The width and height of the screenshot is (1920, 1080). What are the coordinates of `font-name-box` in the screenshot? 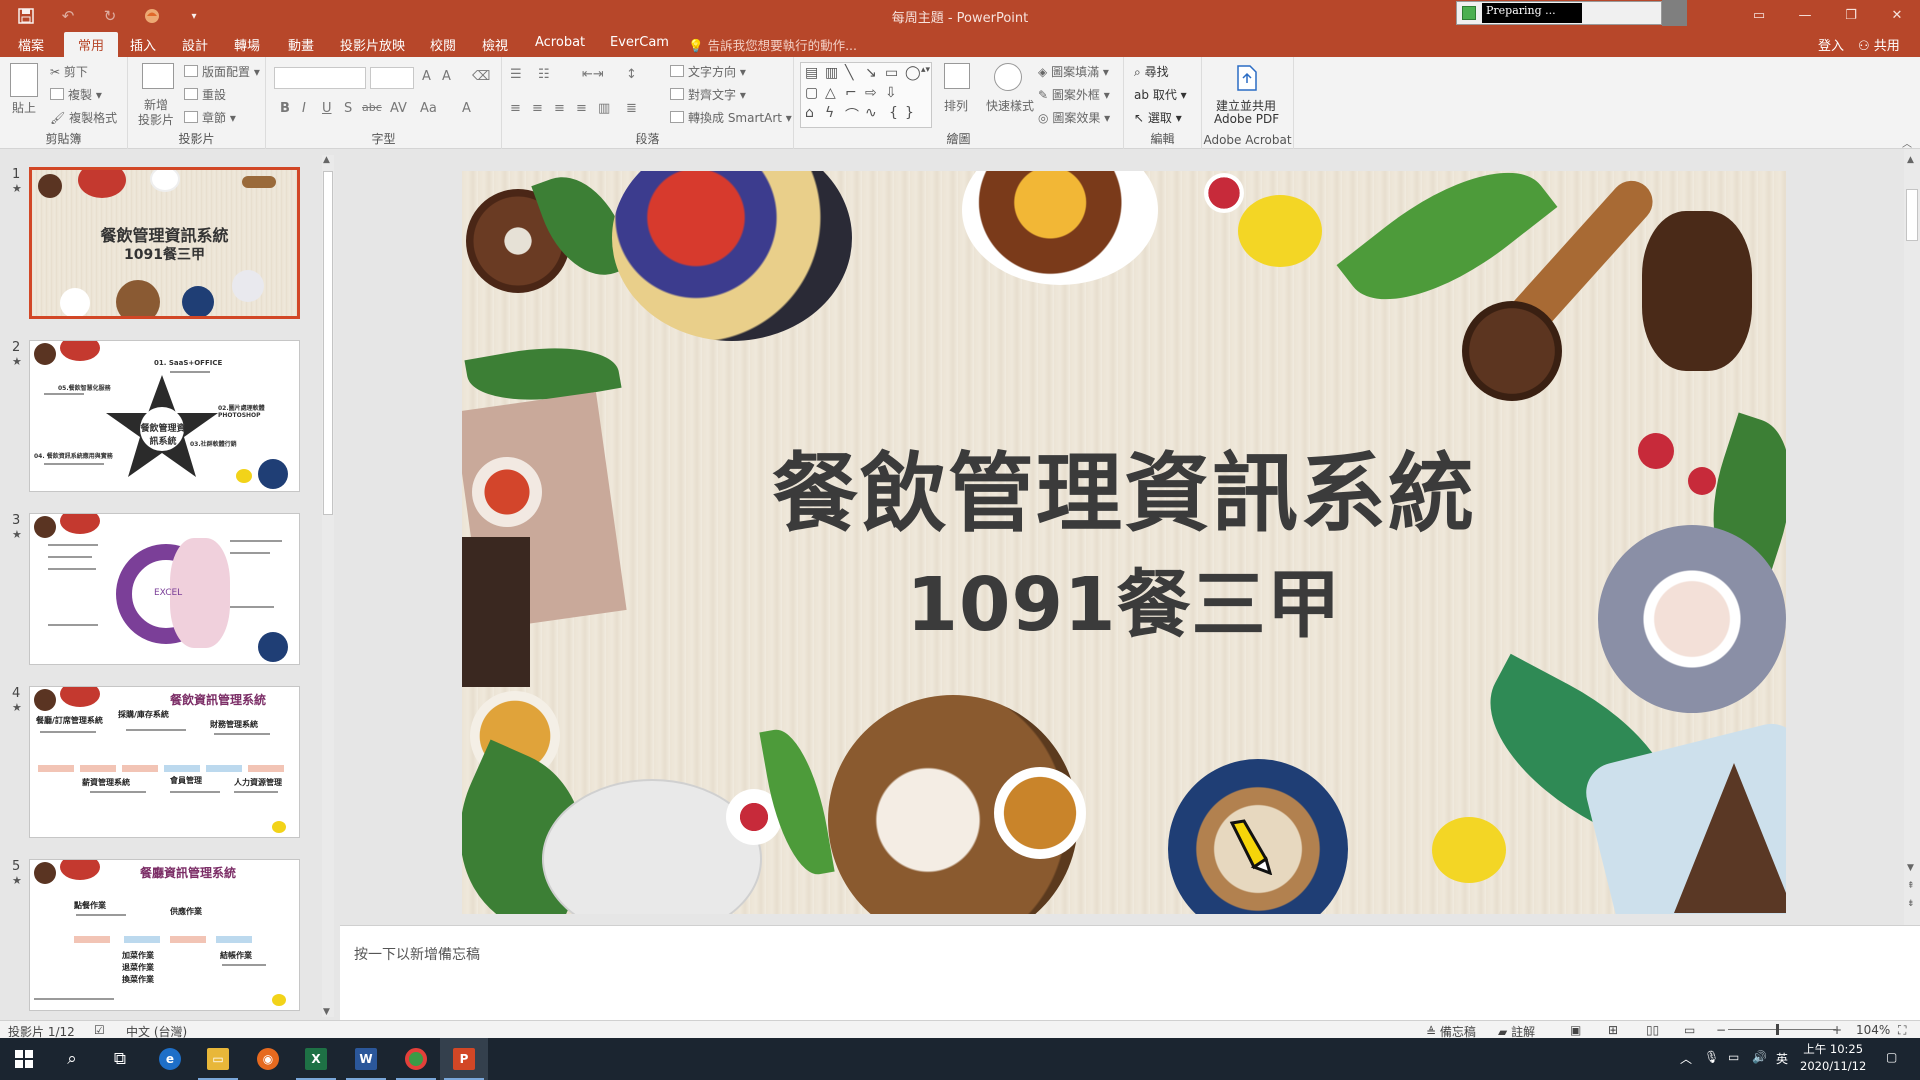 It's located at (320, 78).